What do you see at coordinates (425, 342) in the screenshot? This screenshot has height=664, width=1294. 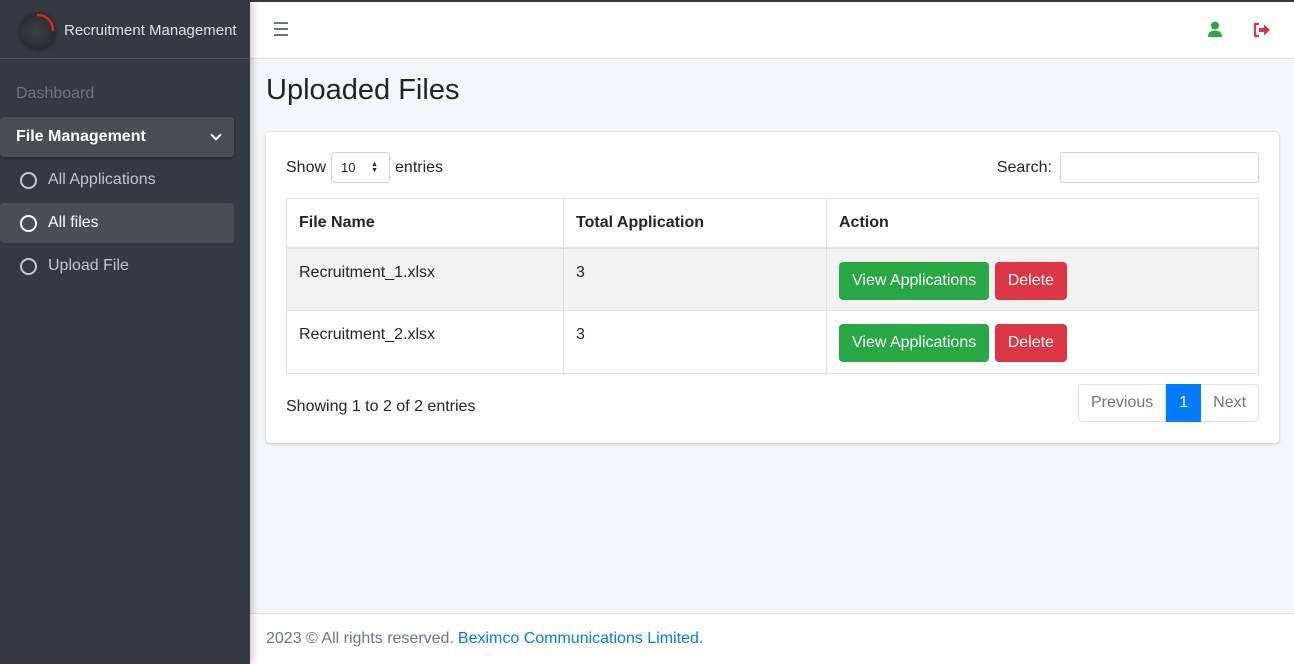 I see `file-name-cell: Recruitment_2.xlsx` at bounding box center [425, 342].